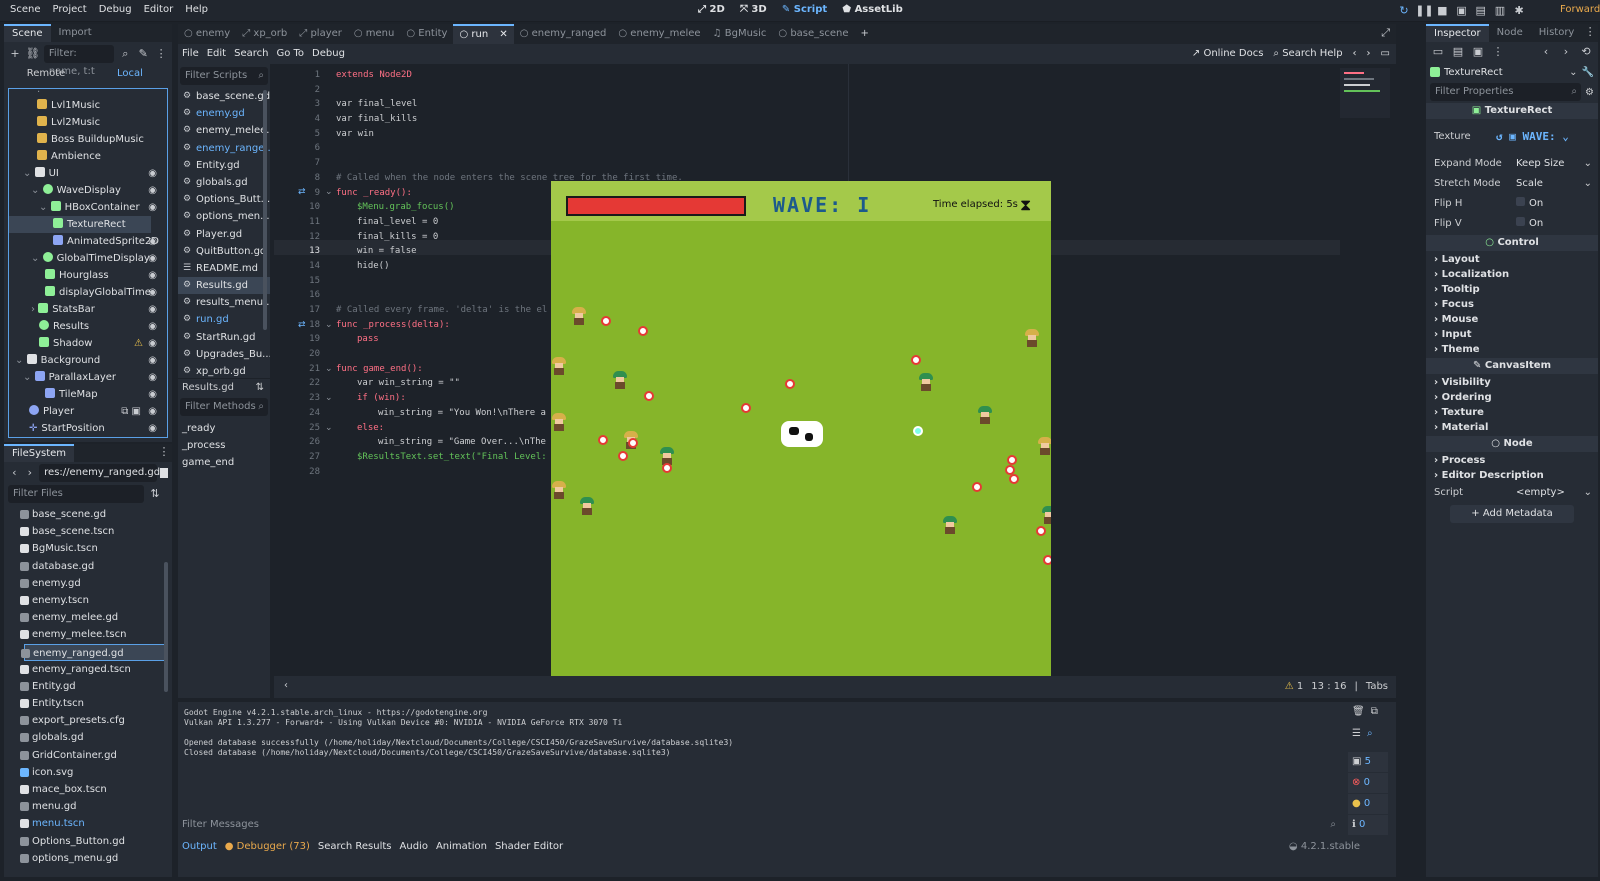 This screenshot has height=881, width=1600. What do you see at coordinates (33, 309) in the screenshot?
I see `chevron-right-icon: ›` at bounding box center [33, 309].